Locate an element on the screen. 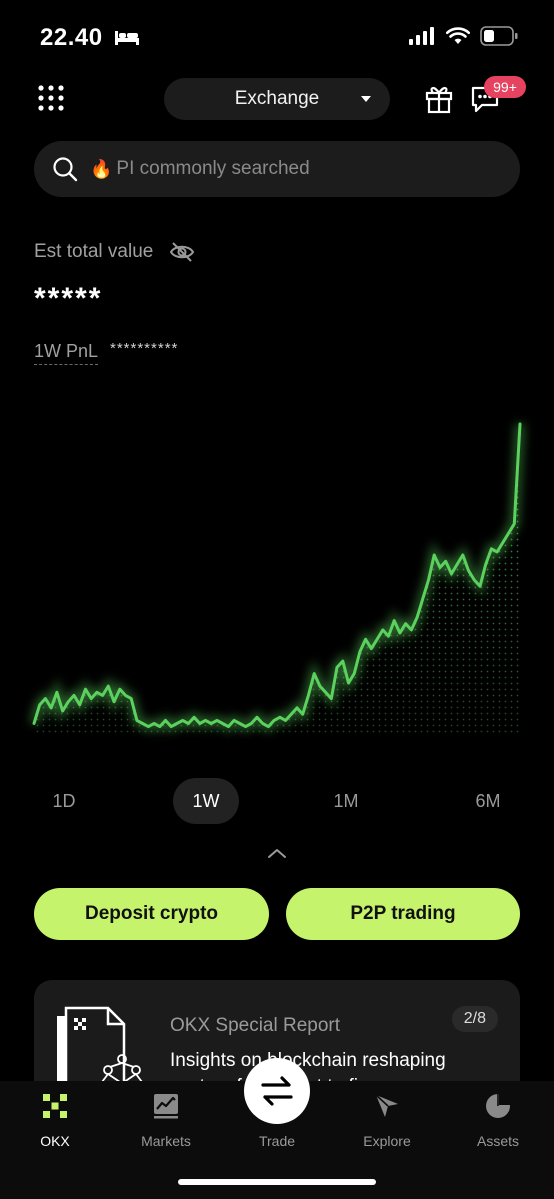 The width and height of the screenshot is (554, 1199). search-bar: 🔥 PI commonly searched is located at coordinates (277, 169).